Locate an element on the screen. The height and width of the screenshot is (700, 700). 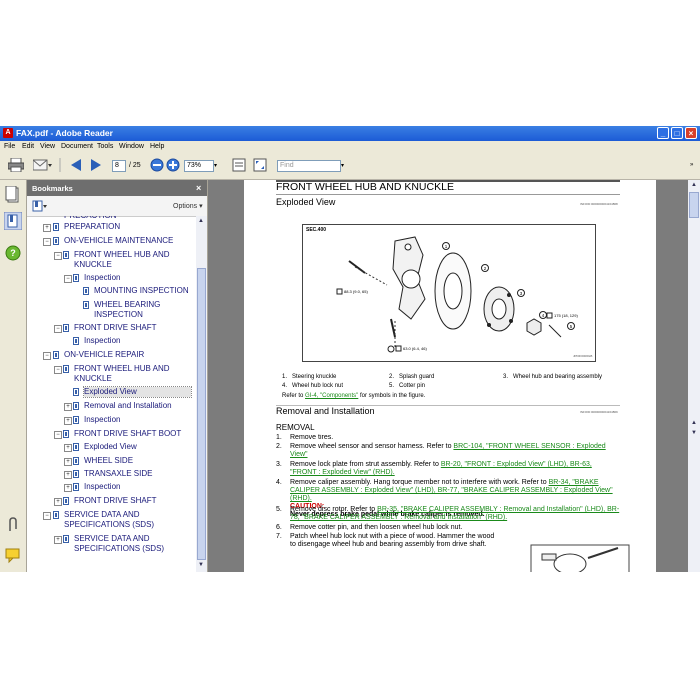
bookmark-item-precaution-partial: PRECAUTION is located at coordinates (90, 218).